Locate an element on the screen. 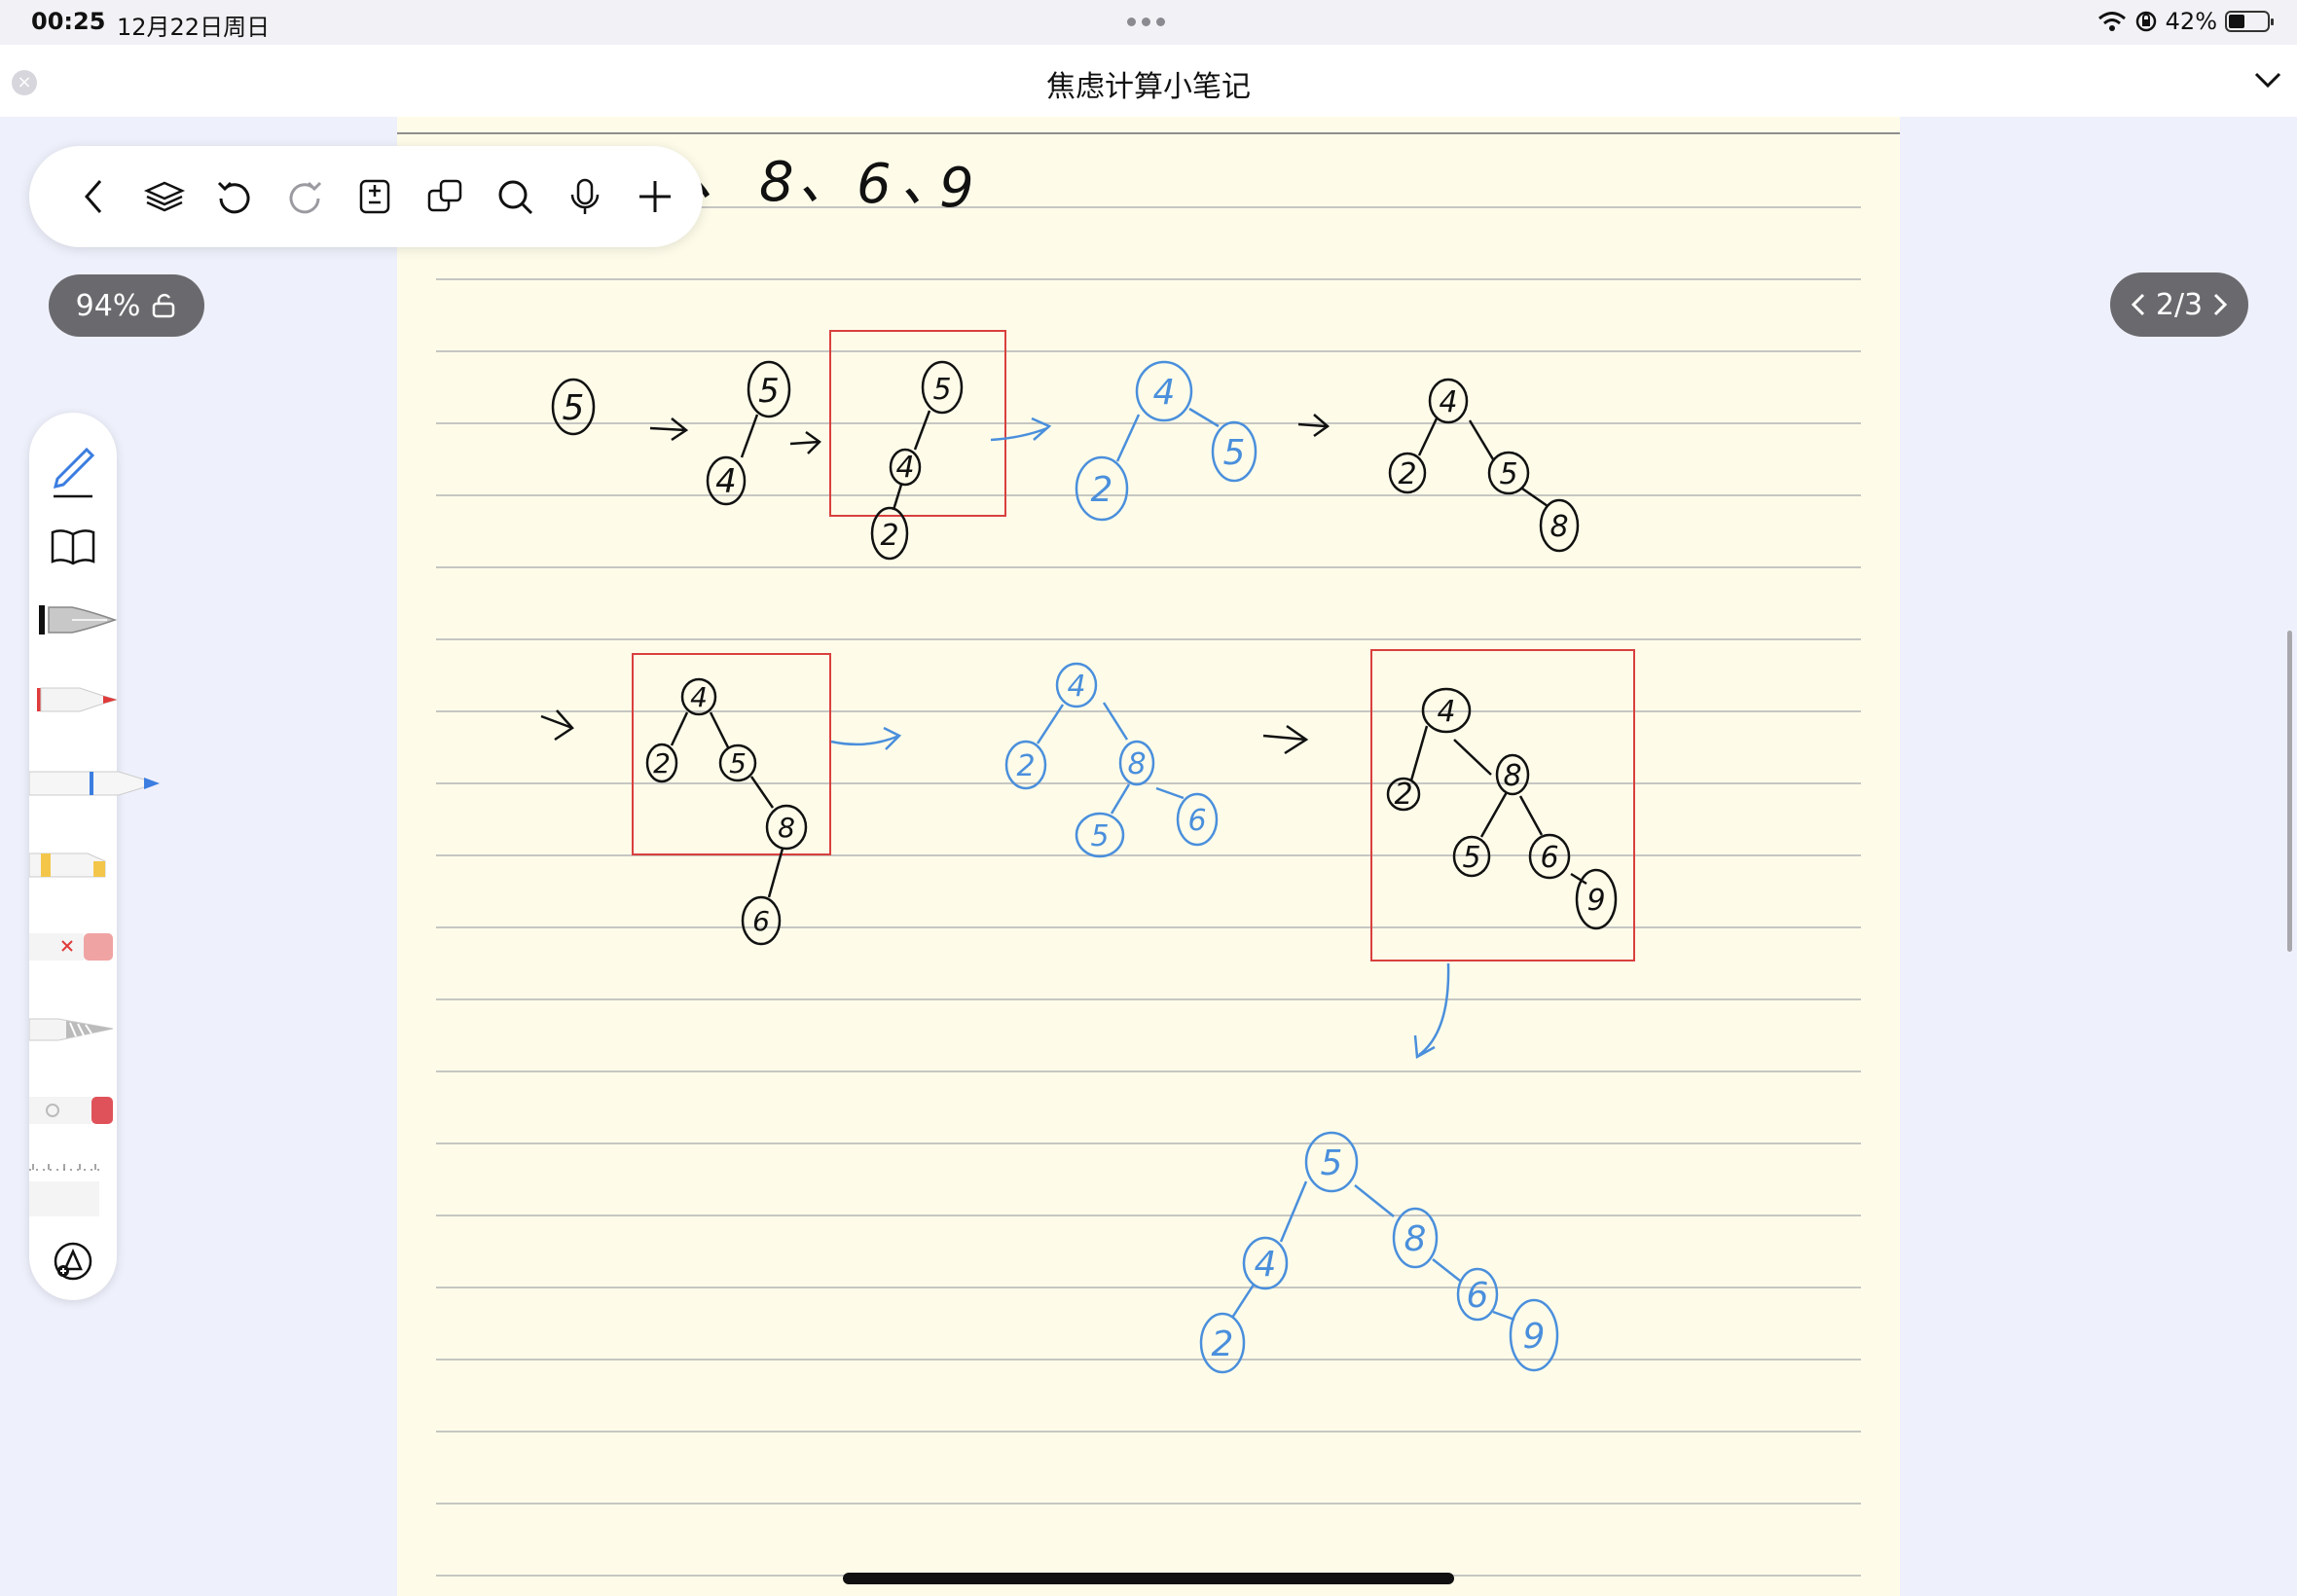  book-tool-button is located at coordinates (73, 547).